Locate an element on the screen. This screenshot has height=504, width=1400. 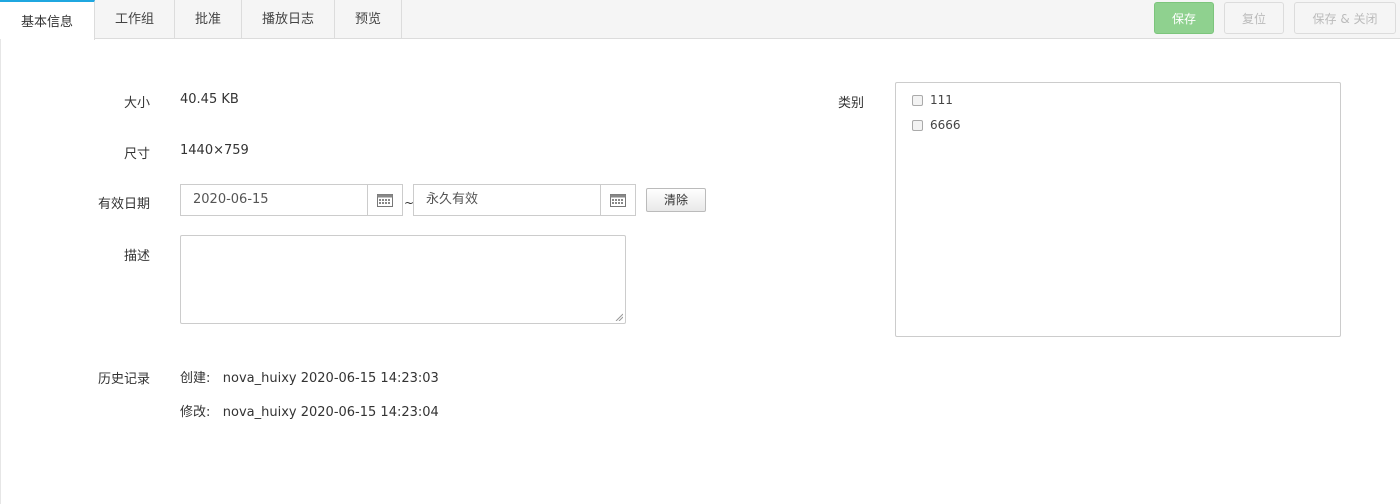
end-date-field: 永久有效 is located at coordinates (524, 200).